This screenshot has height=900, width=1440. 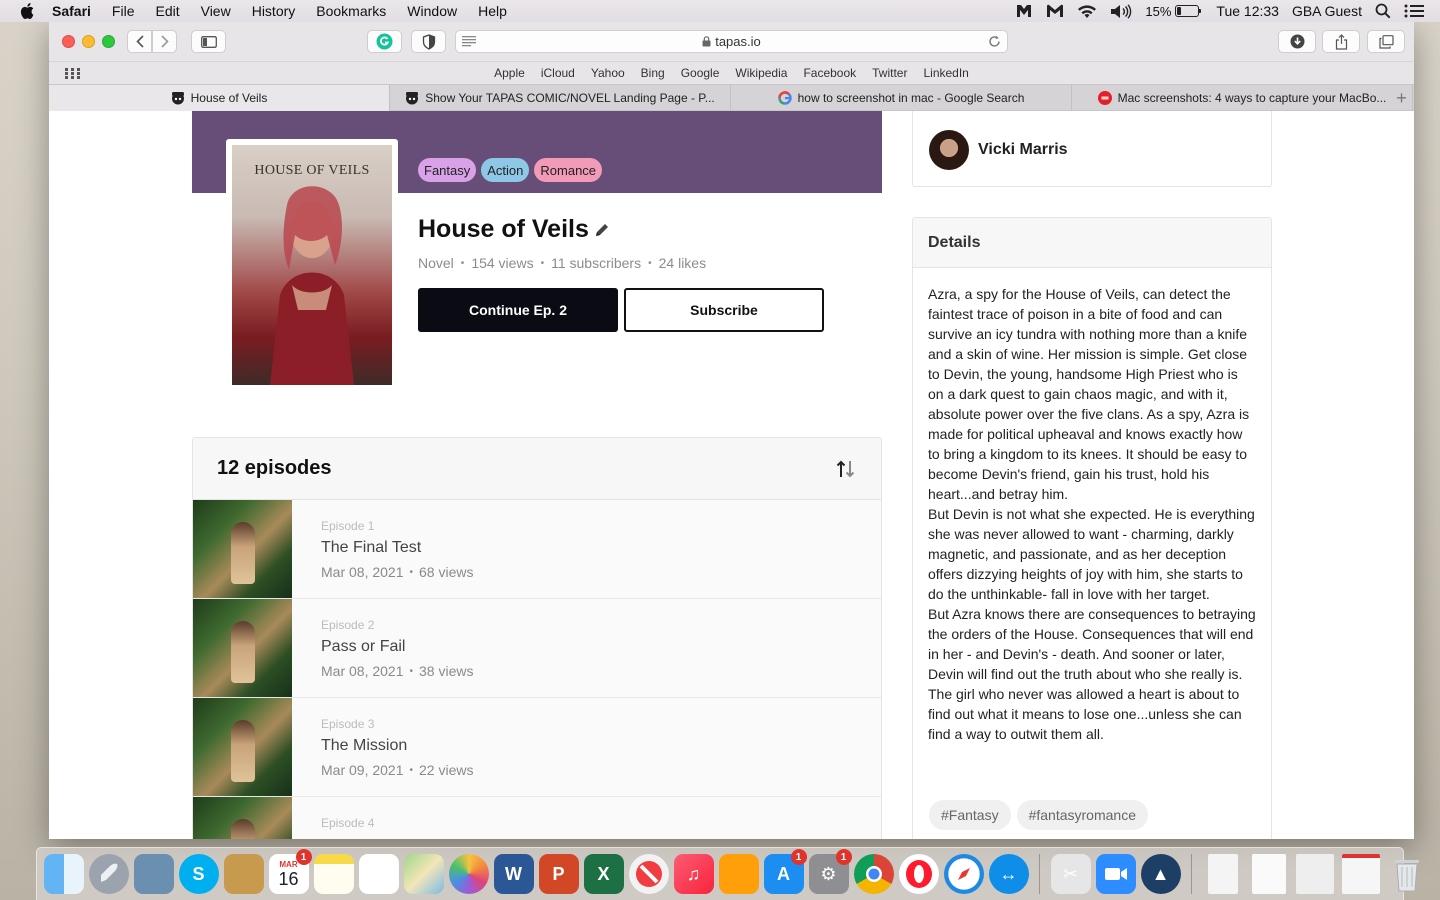 I want to click on privacy-extension-button, so click(x=428, y=41).